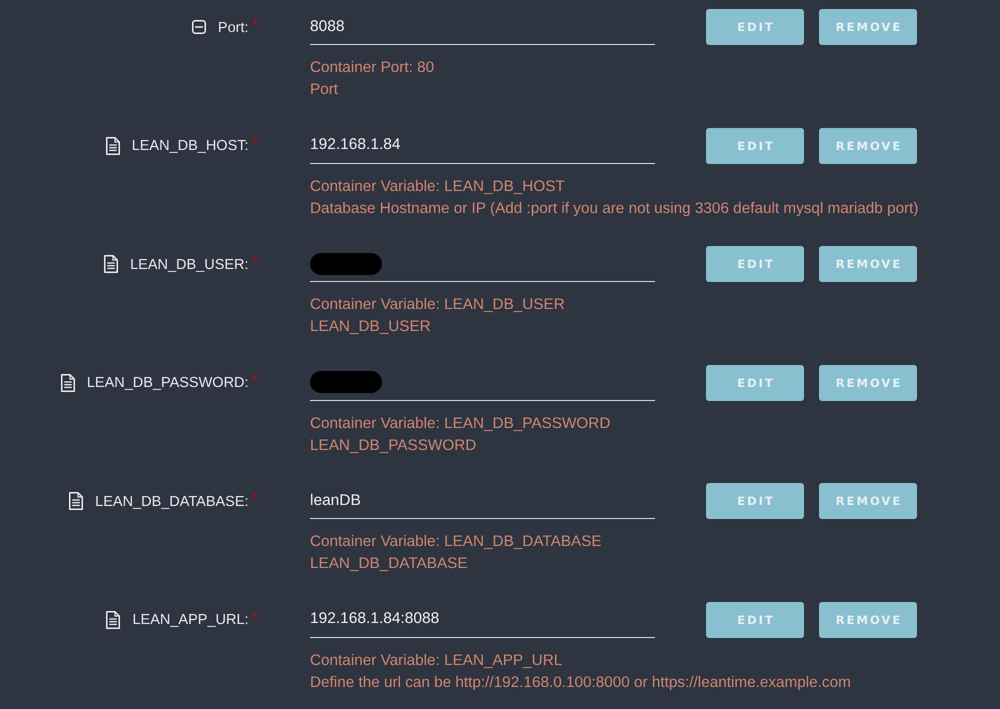 Image resolution: width=1000 pixels, height=709 pixels. What do you see at coordinates (389, 564) in the screenshot?
I see `help-text: LEAN_DB_DATABASE` at bounding box center [389, 564].